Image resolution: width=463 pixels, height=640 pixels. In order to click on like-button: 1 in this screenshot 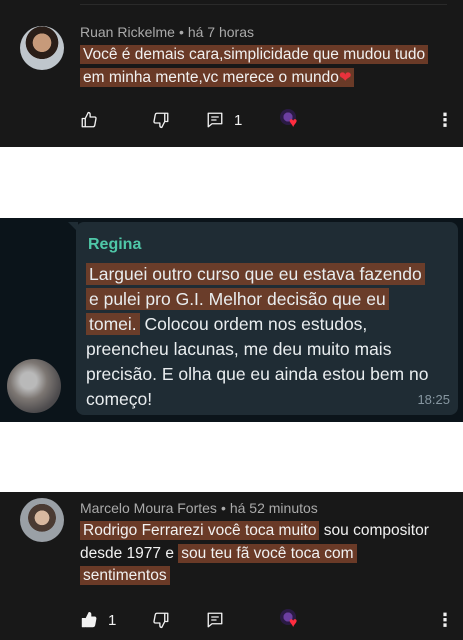, I will do `click(98, 620)`.